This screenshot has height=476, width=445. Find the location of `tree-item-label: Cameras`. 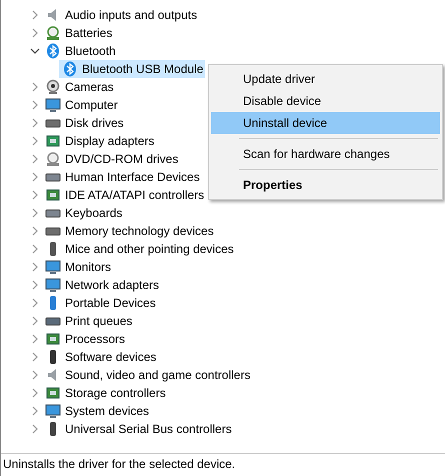

tree-item-label: Cameras is located at coordinates (89, 87).